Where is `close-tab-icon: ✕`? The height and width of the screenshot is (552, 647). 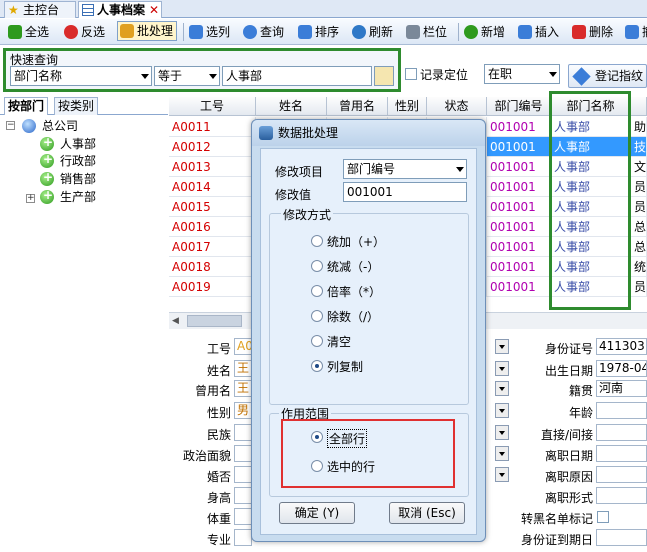
close-tab-icon: ✕ is located at coordinates (154, 10).